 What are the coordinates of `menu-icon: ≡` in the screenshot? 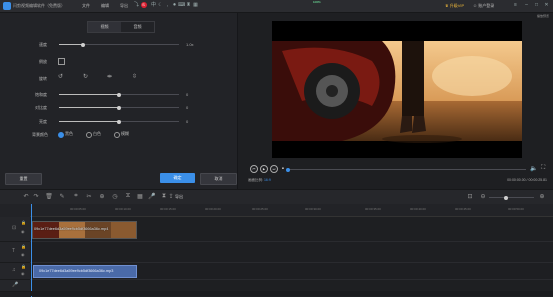 It's located at (515, 5).